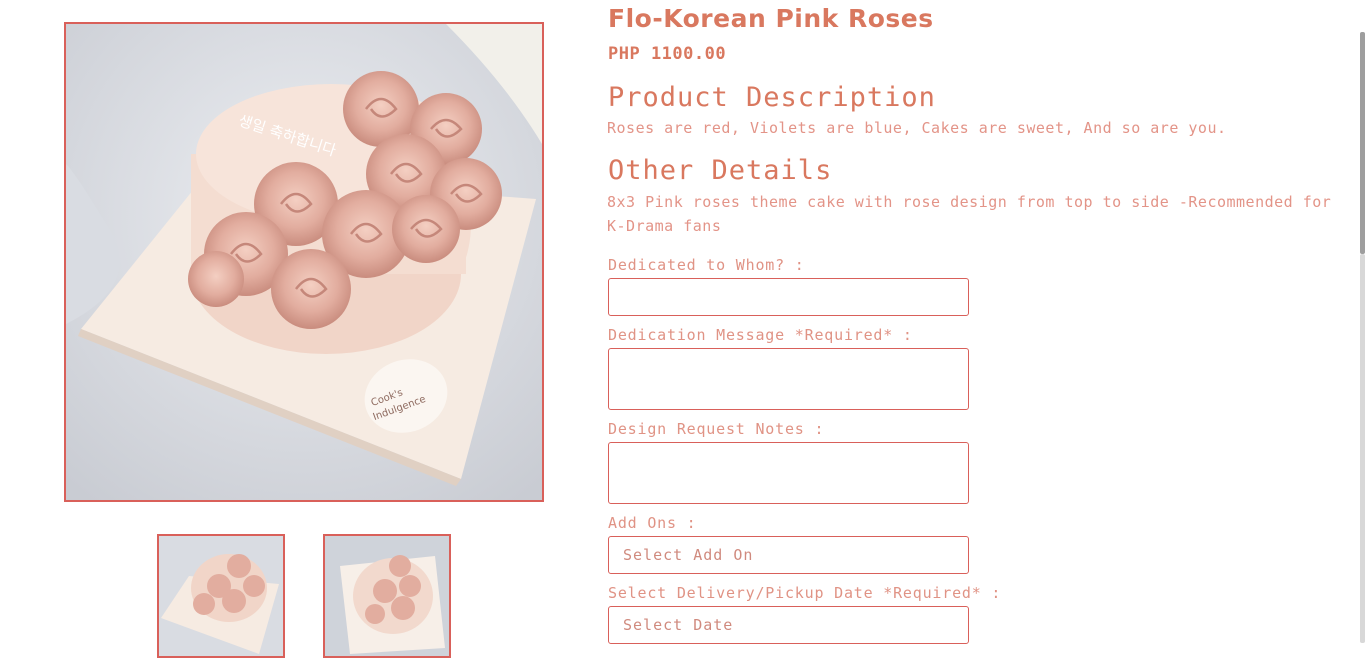 Image resolution: width=1366 pixels, height=658 pixels. Describe the element at coordinates (1362, 143) in the screenshot. I see `scrollbar-thumb` at that location.